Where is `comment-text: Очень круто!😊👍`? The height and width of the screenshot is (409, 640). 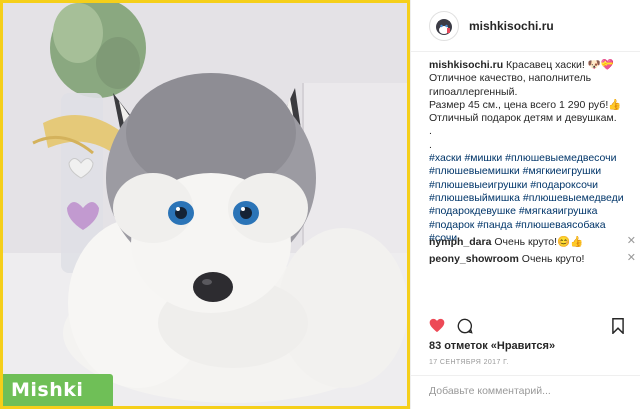
comment-text: Очень круто!😊👍 is located at coordinates (537, 242).